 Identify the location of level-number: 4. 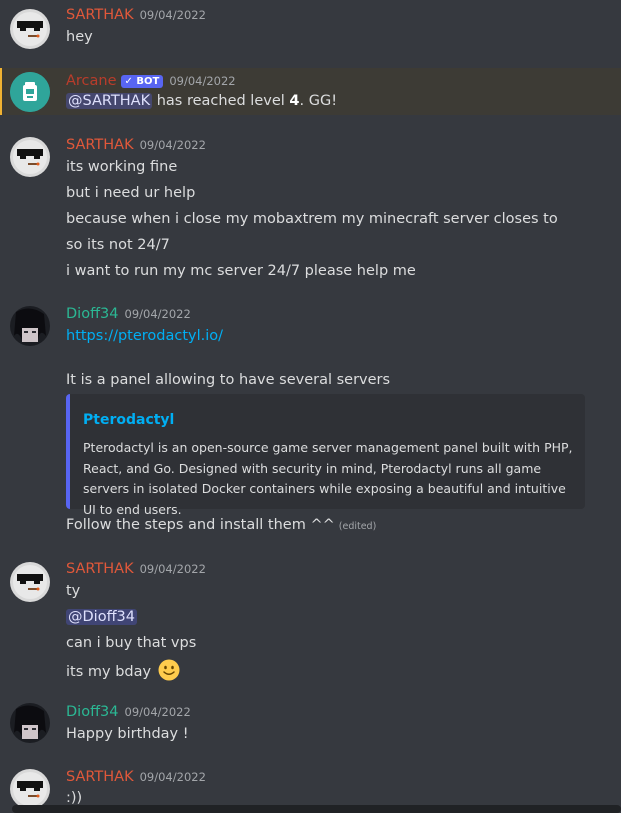
(294, 101).